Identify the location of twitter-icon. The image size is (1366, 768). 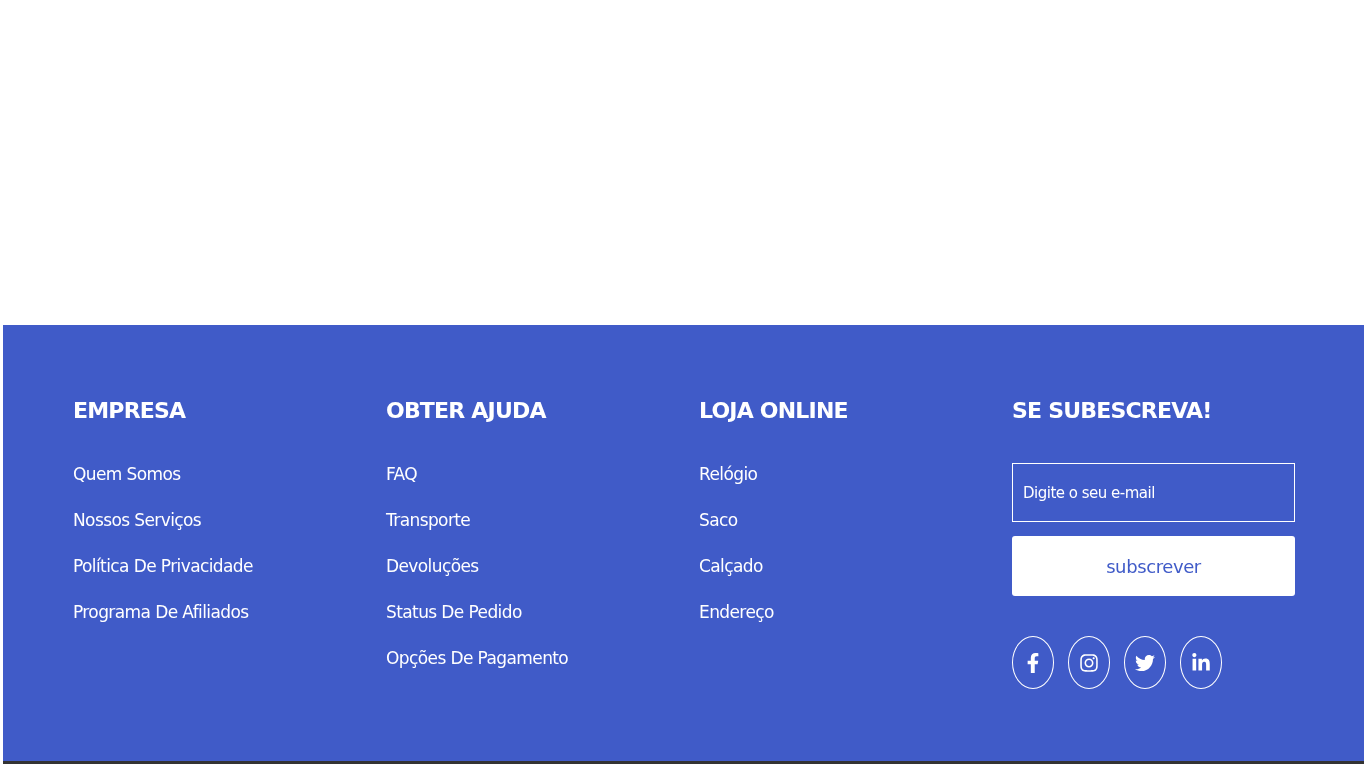
(1145, 662).